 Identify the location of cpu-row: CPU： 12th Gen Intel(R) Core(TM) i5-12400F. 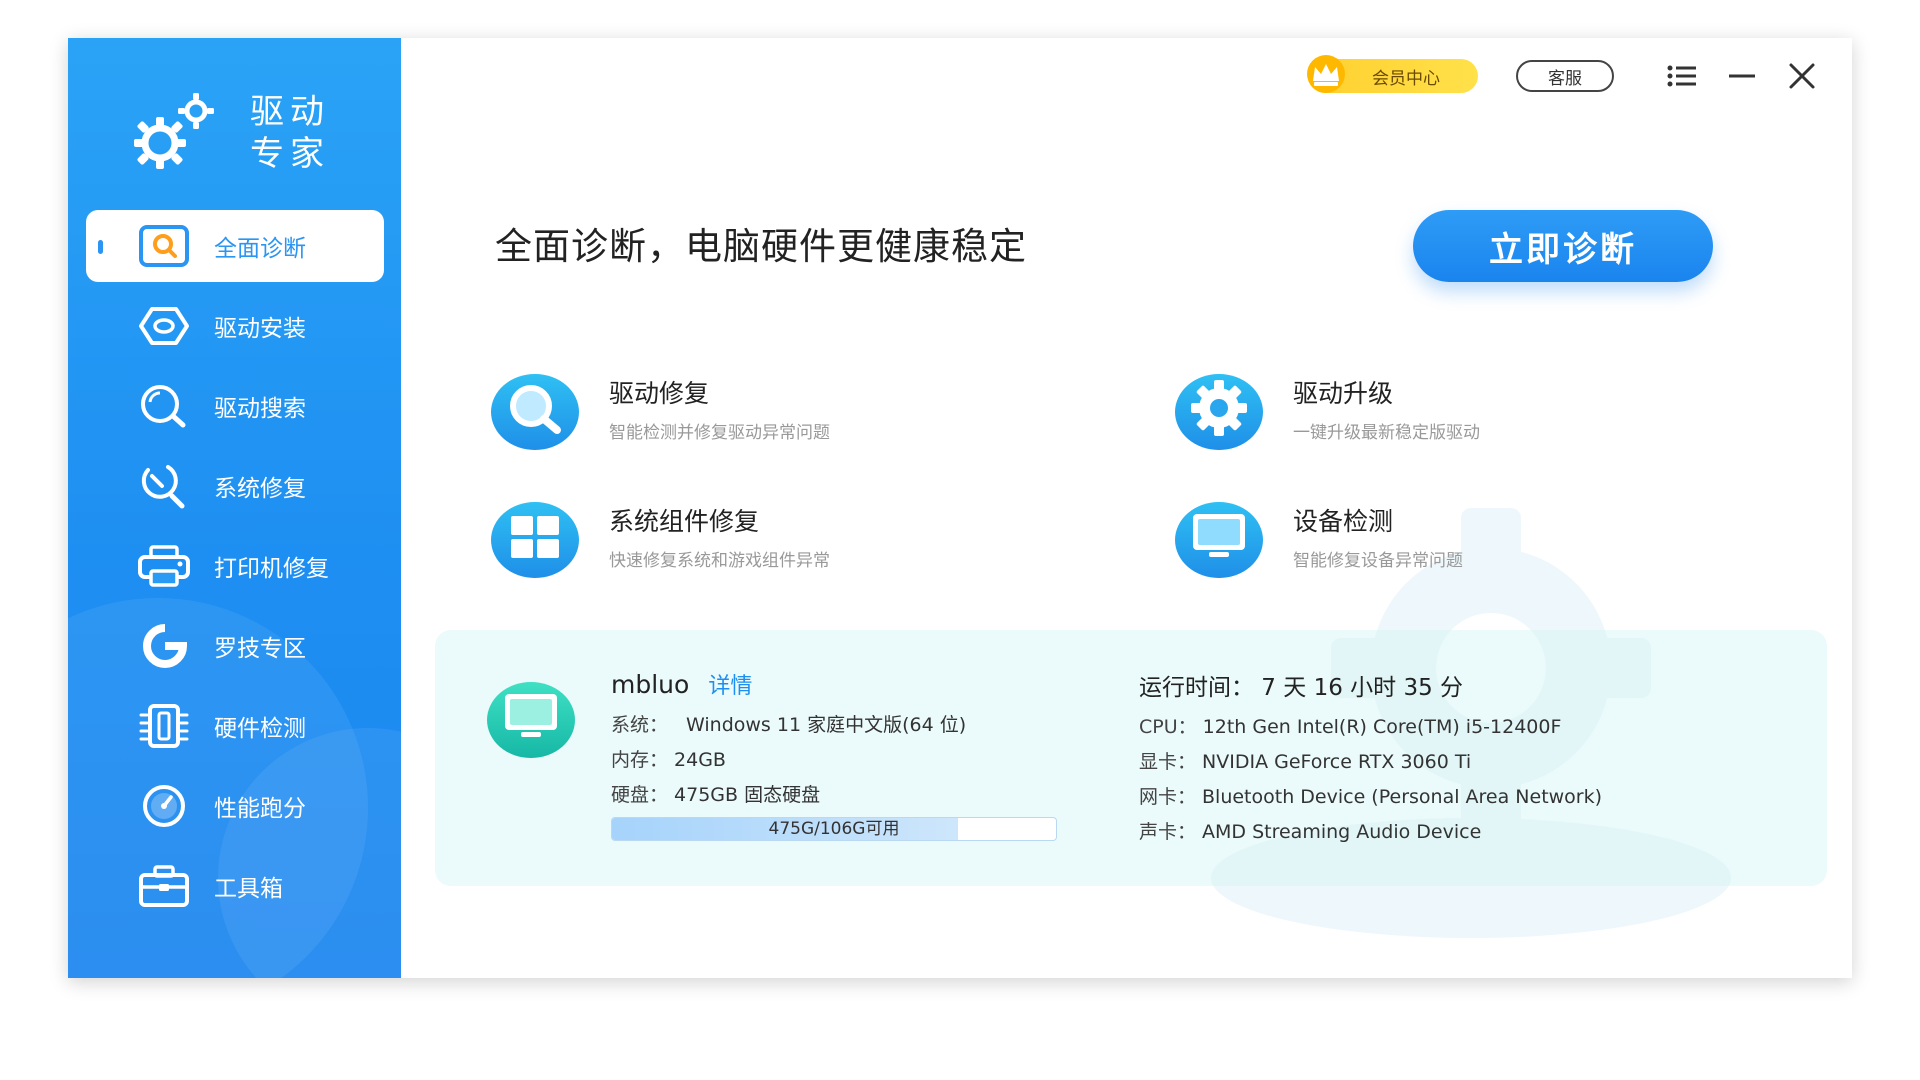
(1370, 725).